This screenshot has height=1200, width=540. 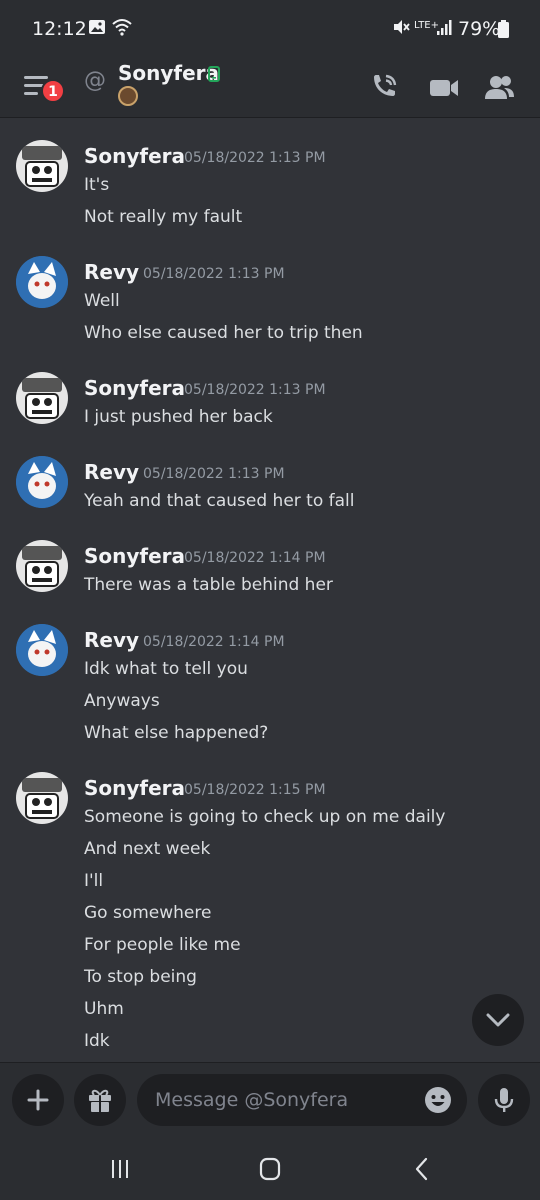 What do you see at coordinates (104, 1009) in the screenshot?
I see `message-line: Uhm` at bounding box center [104, 1009].